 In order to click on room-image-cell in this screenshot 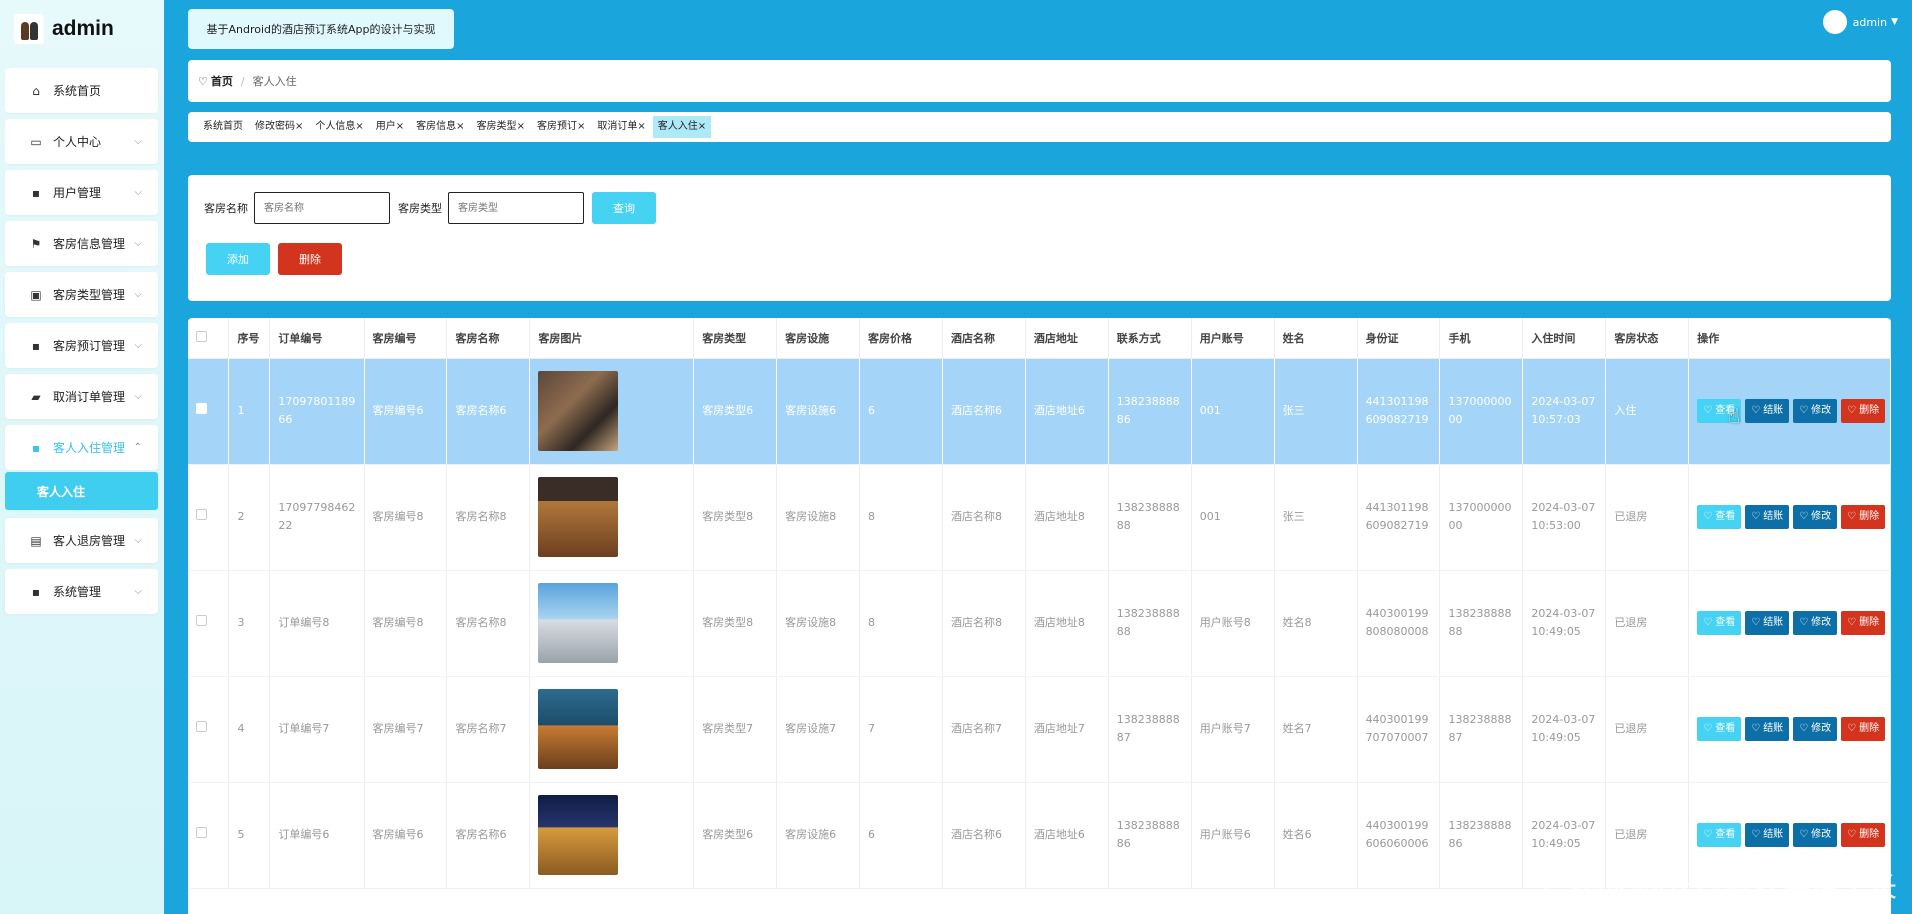, I will do `click(612, 835)`.